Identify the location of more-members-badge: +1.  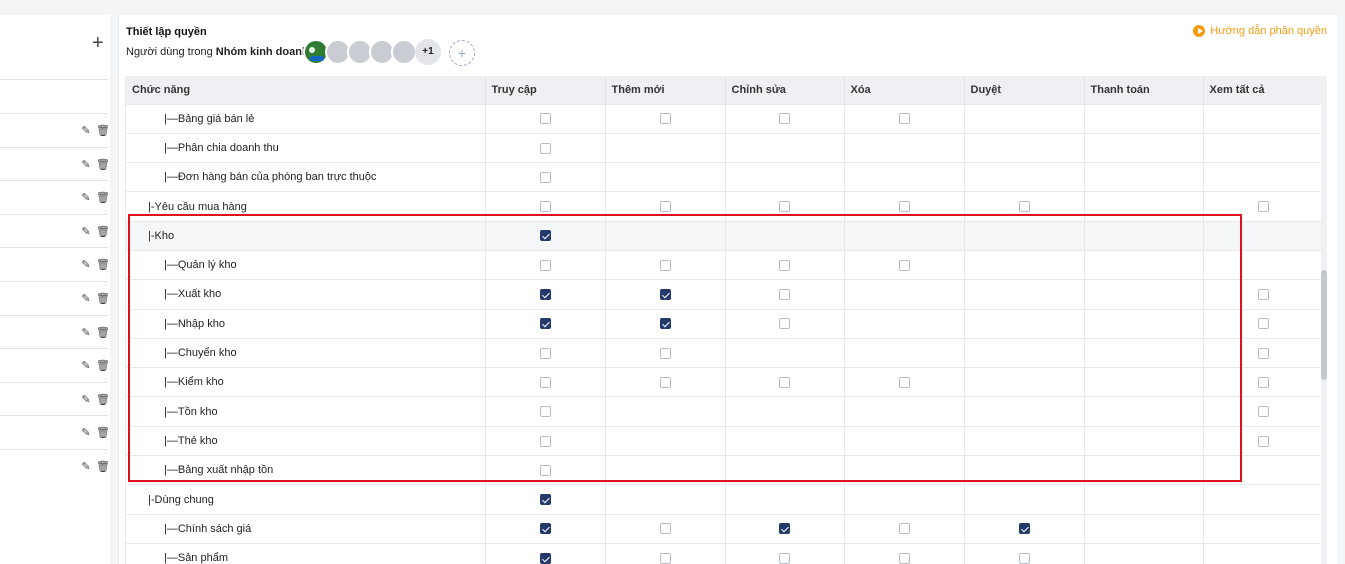
(428, 52).